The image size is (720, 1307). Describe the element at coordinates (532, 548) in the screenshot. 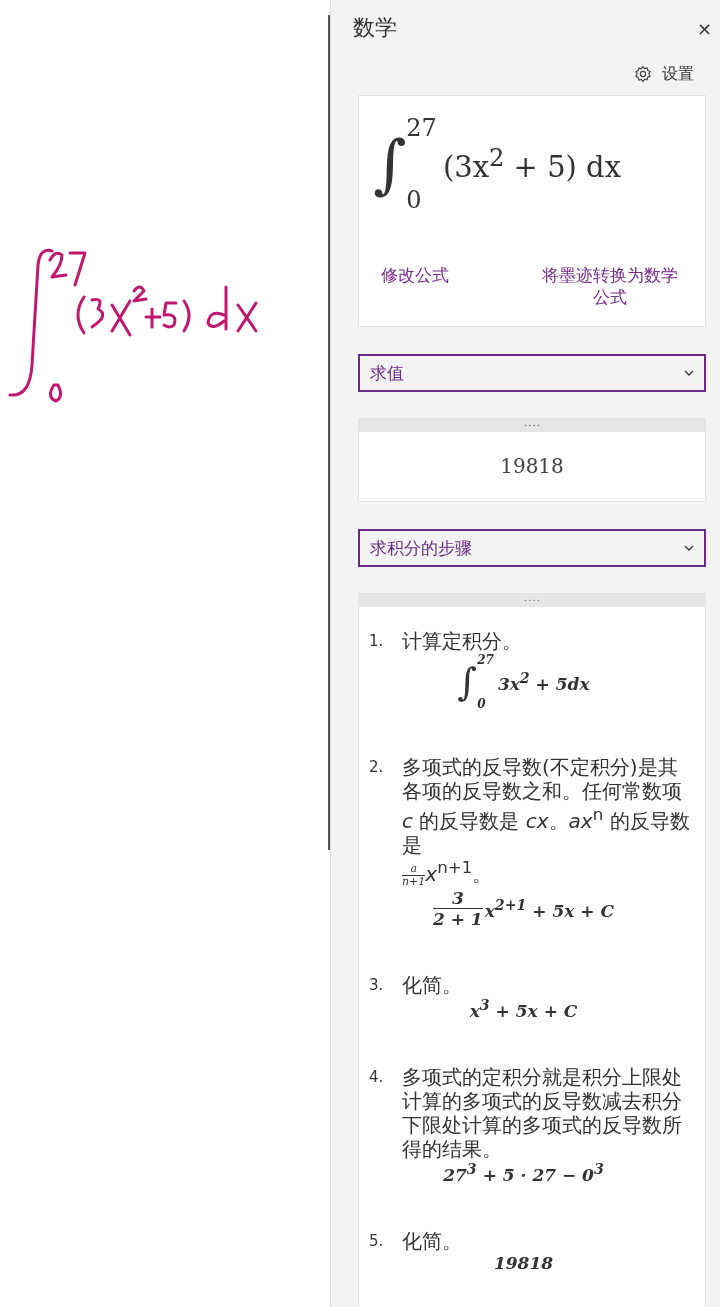

I see `steps-dropdown: 求积分的步骤` at that location.